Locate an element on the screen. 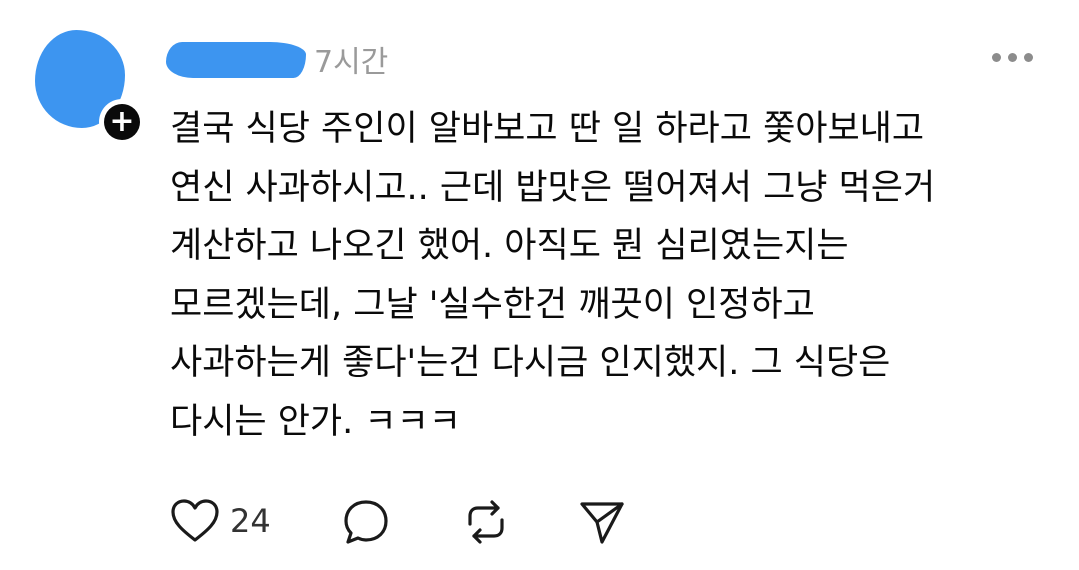 This screenshot has width=1079, height=570. heart-outline-icon is located at coordinates (195, 521).